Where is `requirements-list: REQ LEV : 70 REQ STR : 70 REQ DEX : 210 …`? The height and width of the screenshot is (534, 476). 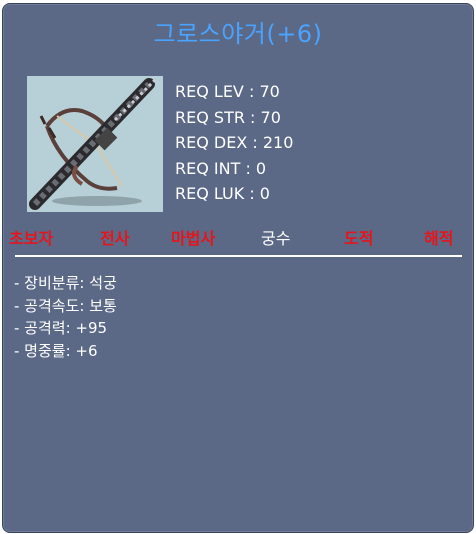
requirements-list: REQ LEV : 70 REQ STR : 70 REQ DEX : 210 … is located at coordinates (234, 143).